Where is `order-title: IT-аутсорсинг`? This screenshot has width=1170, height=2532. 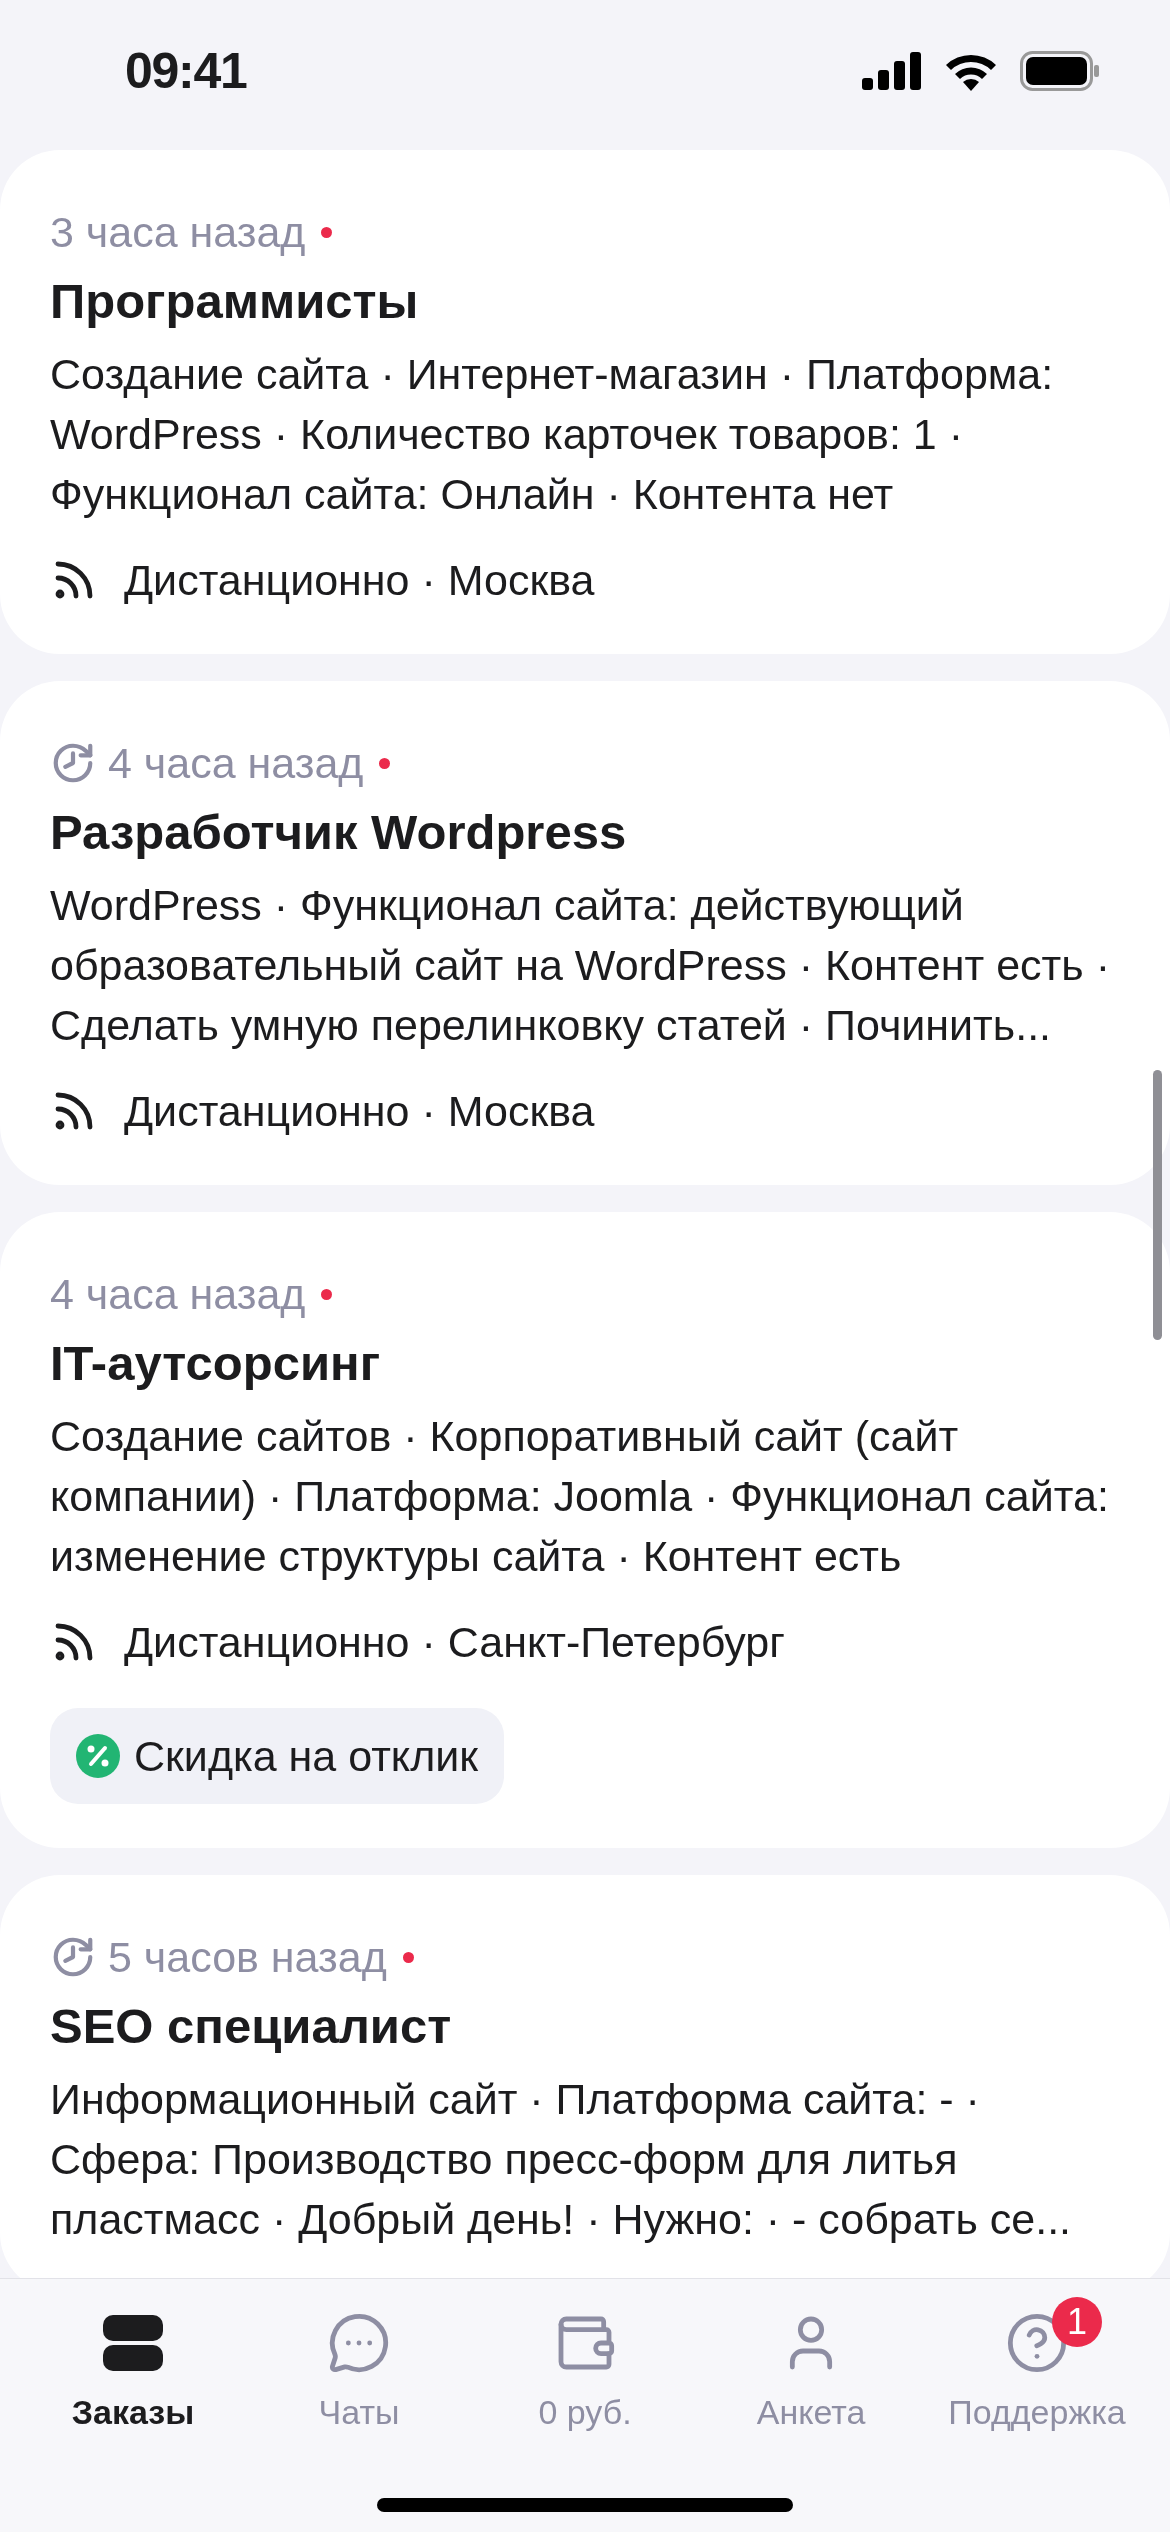 order-title: IT-аутсорсинг is located at coordinates (216, 1363).